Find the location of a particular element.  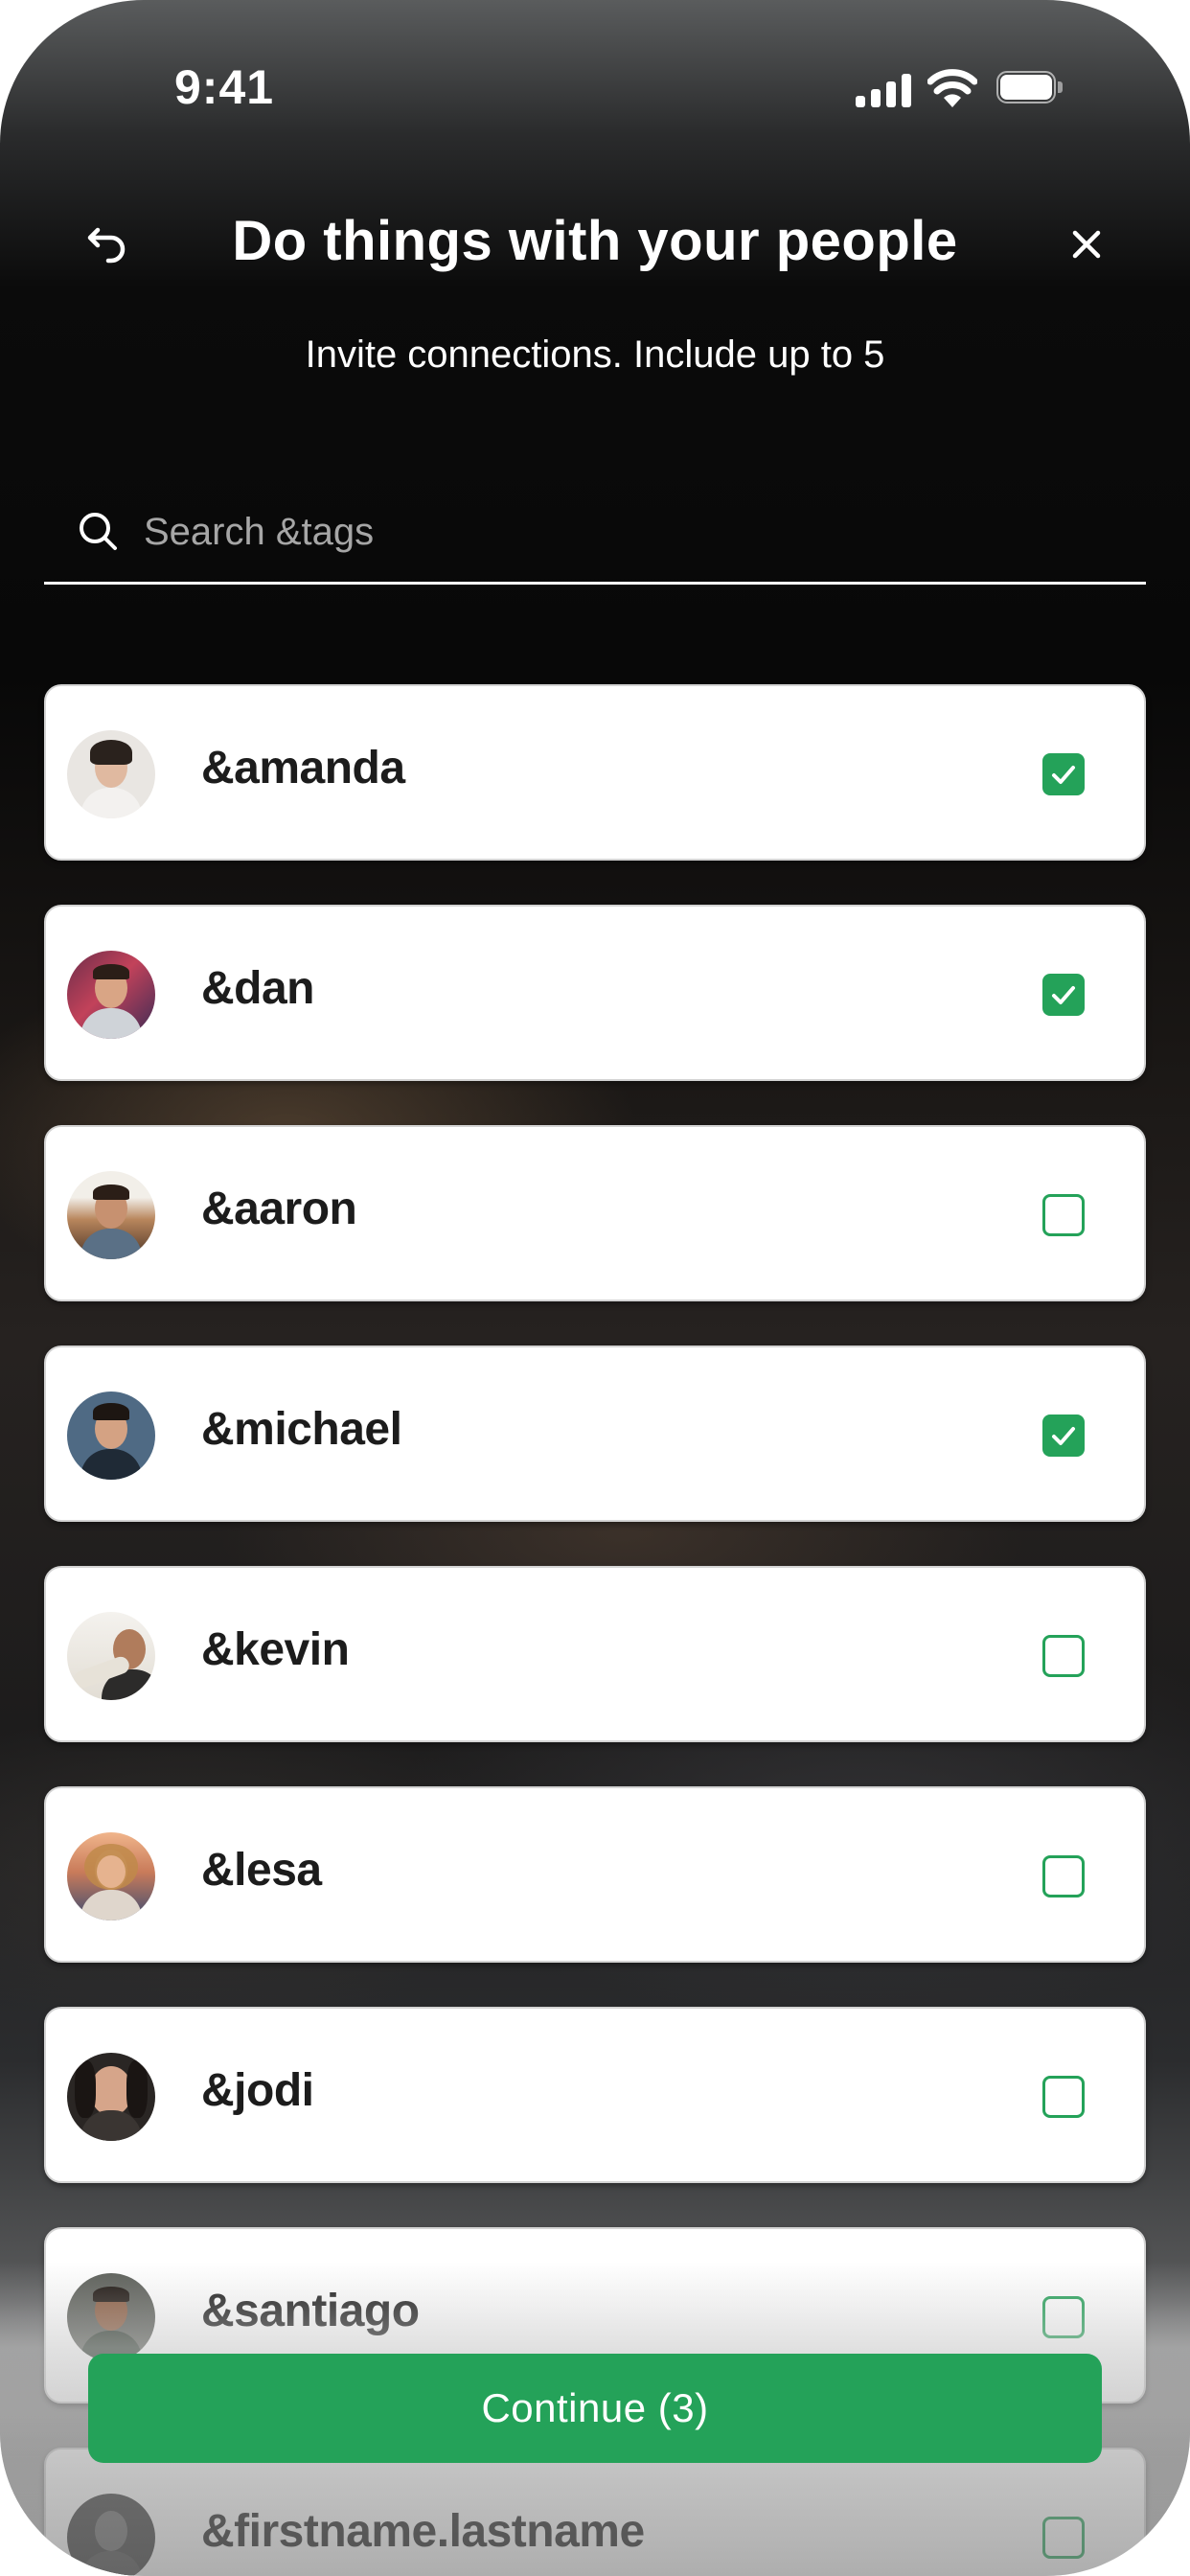

connection-item-firstname-lastname: &firstname.lastname is located at coordinates (595, 2512).